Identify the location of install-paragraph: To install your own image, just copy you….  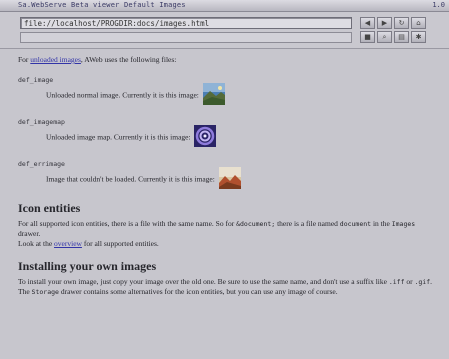
(226, 282).